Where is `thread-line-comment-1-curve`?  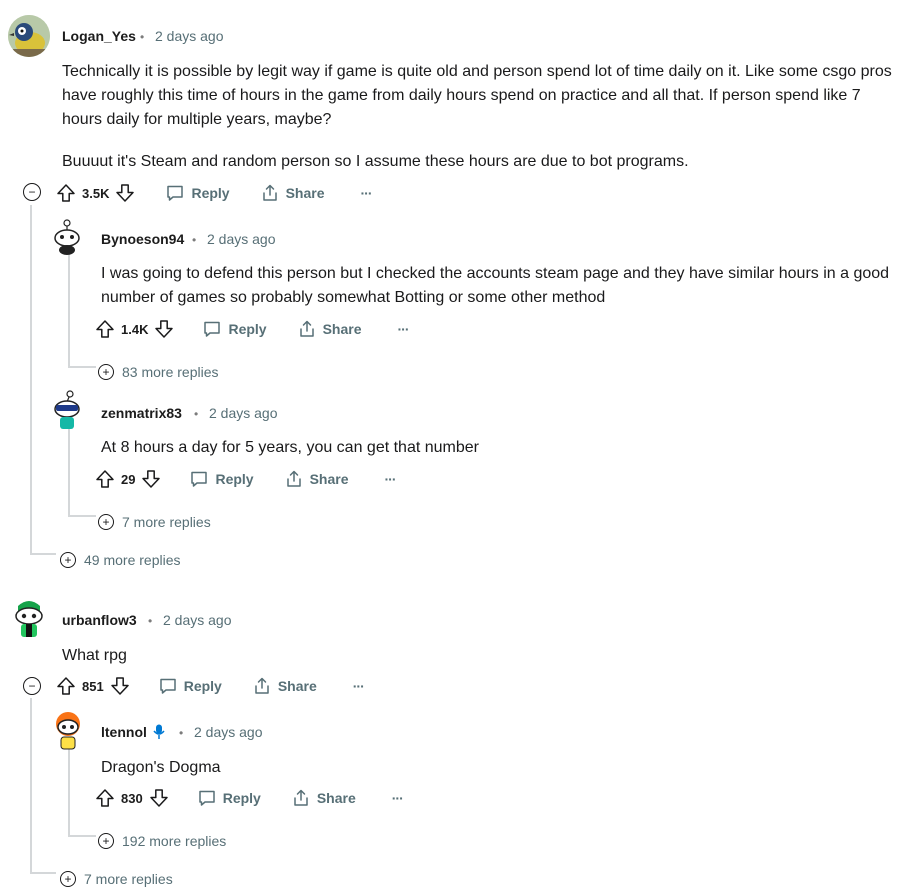
thread-line-comment-1-curve is located at coordinates (43, 554).